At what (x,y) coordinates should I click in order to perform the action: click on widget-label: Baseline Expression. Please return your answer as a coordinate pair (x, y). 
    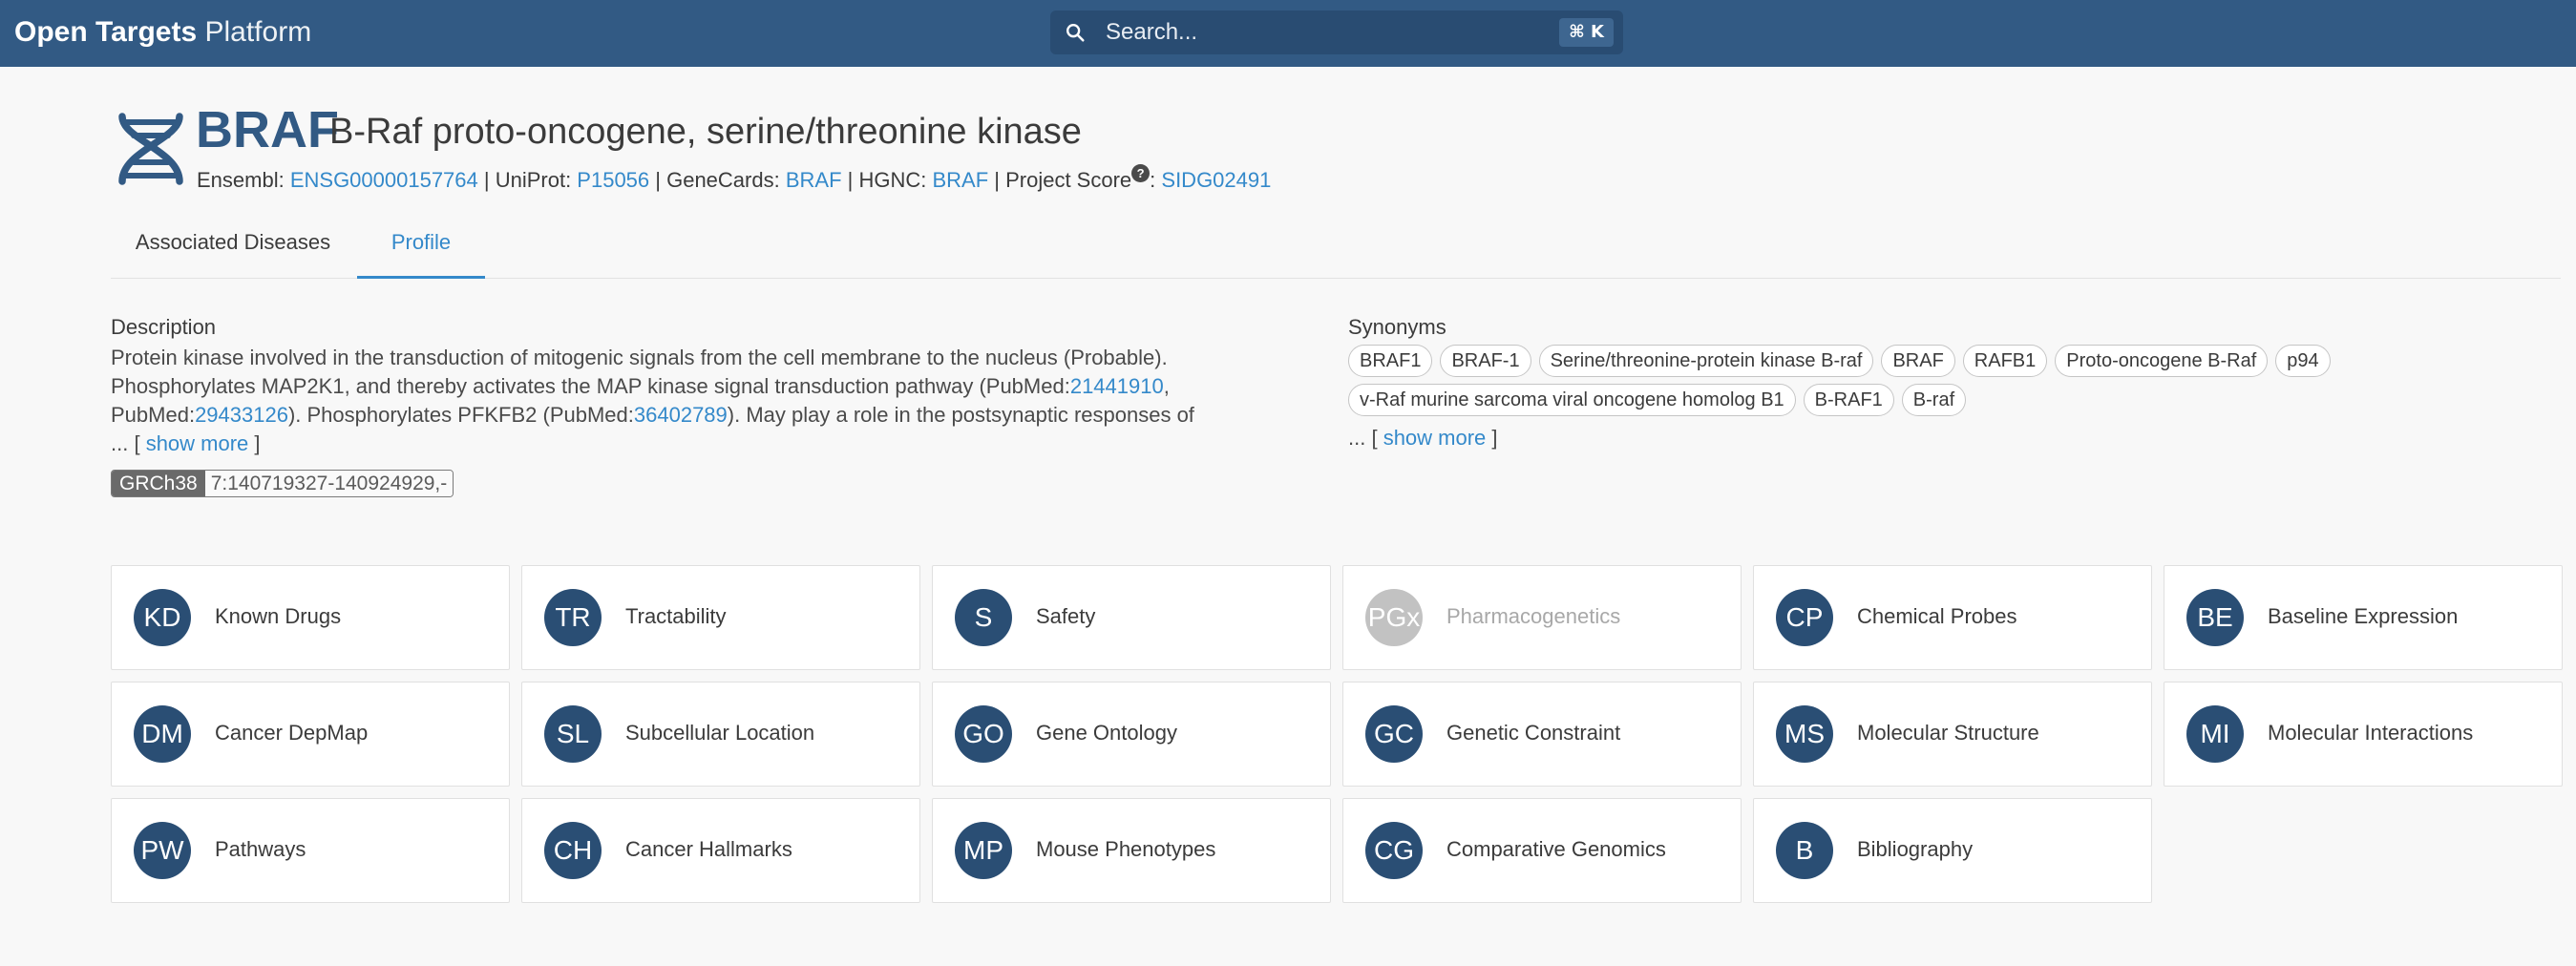
    Looking at the image, I should click on (2363, 616).